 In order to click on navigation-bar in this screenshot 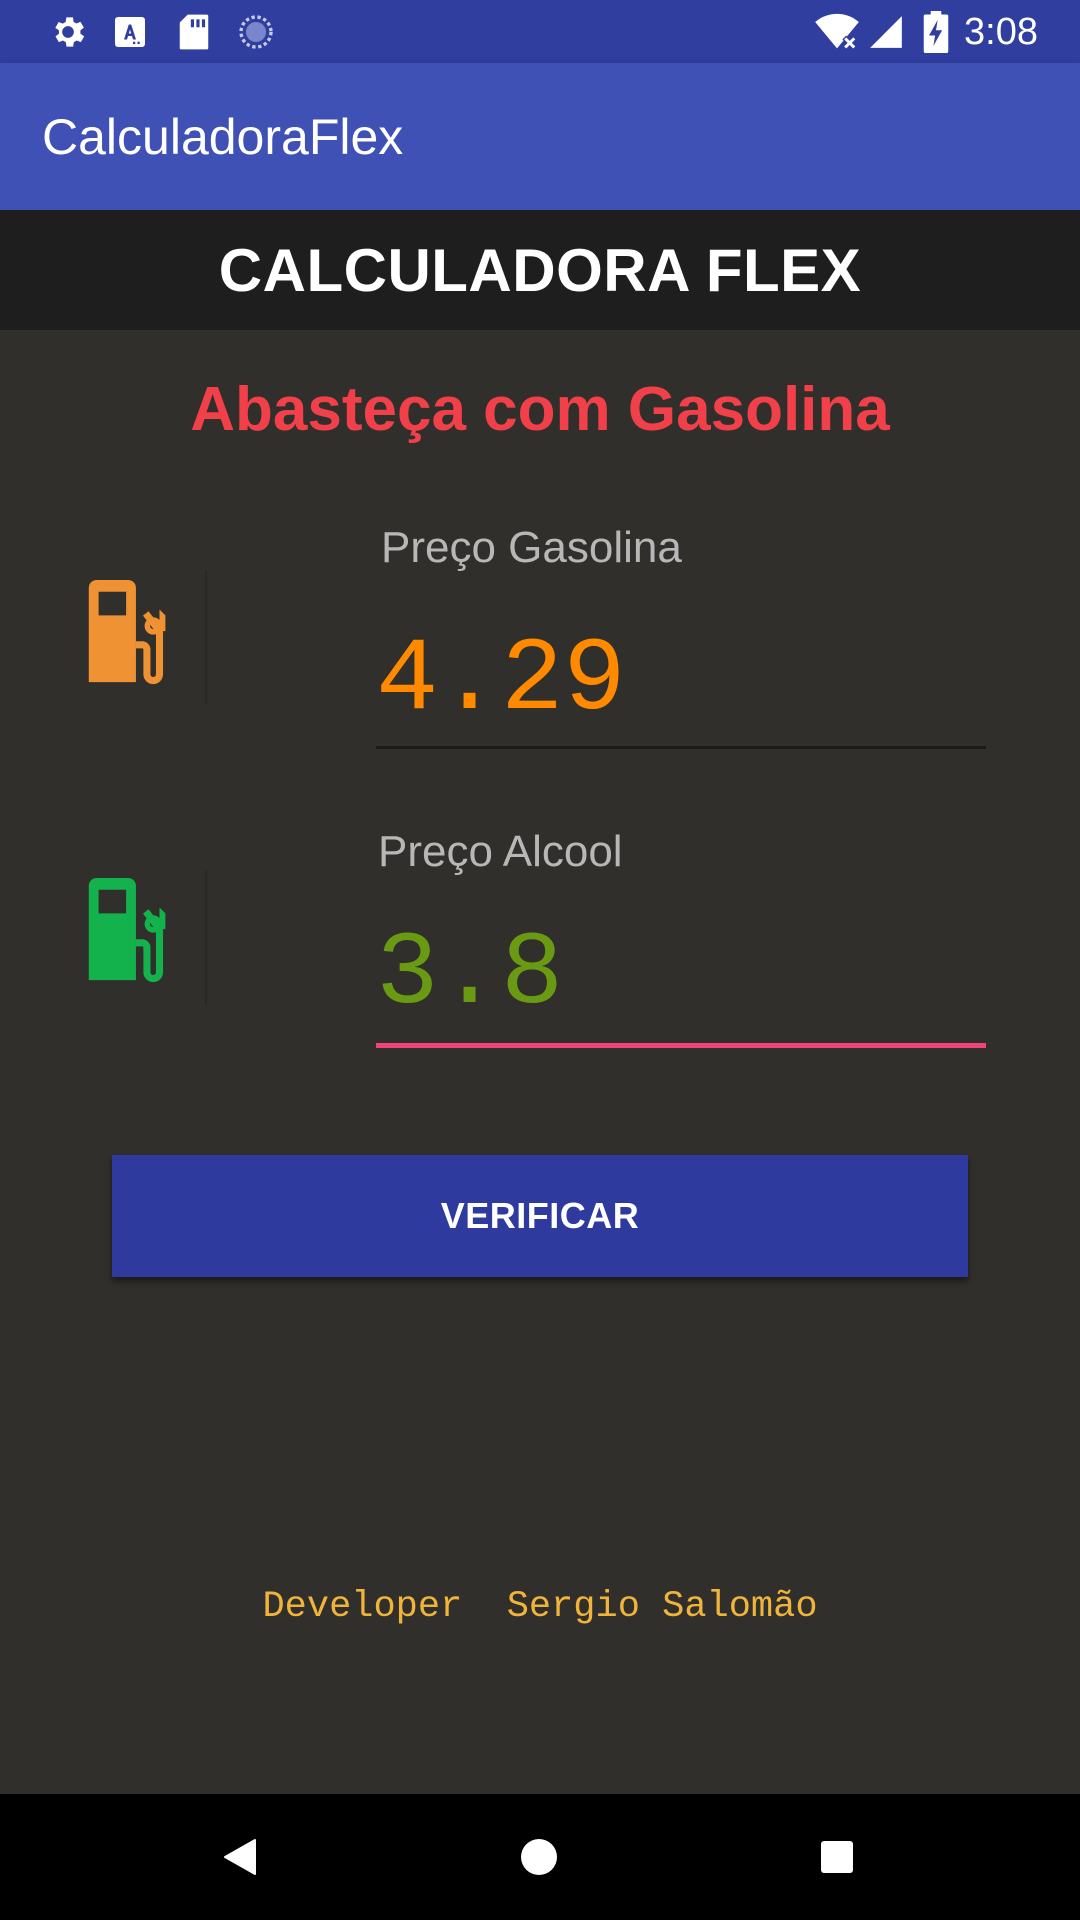, I will do `click(540, 1857)`.